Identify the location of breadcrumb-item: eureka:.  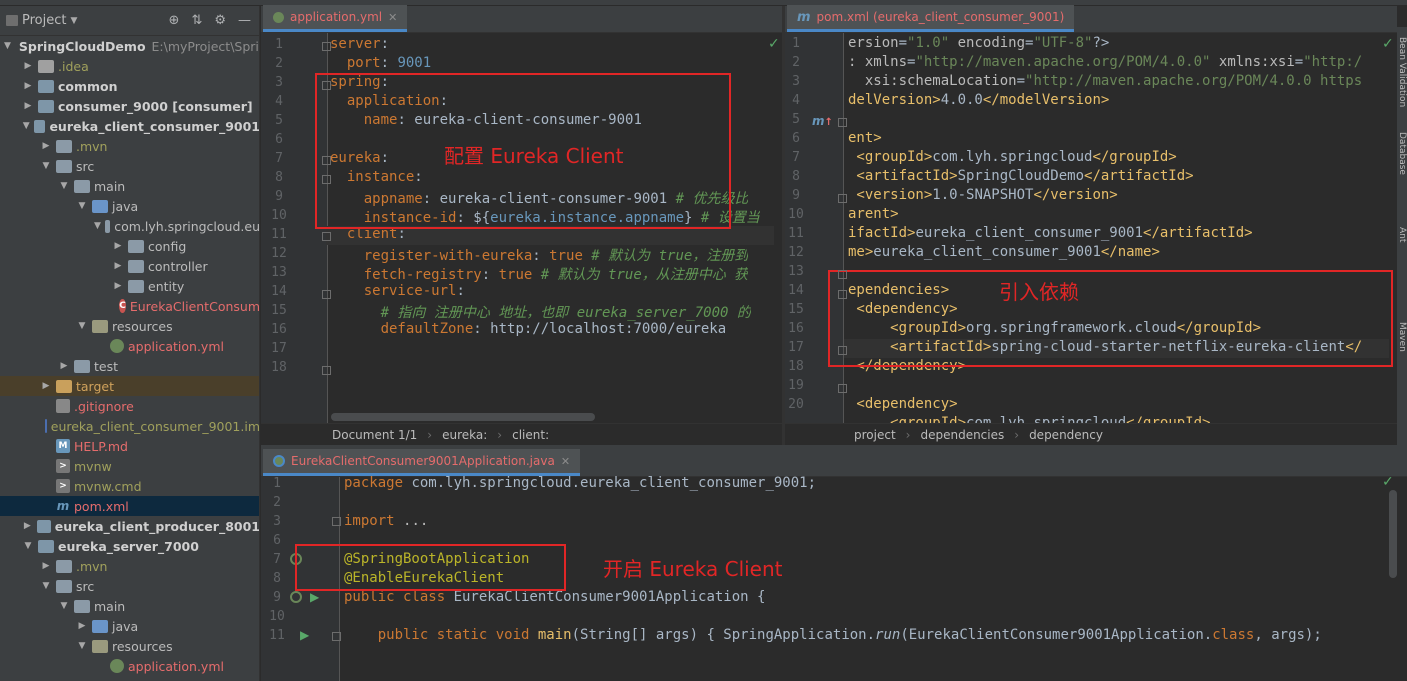
(464, 435).